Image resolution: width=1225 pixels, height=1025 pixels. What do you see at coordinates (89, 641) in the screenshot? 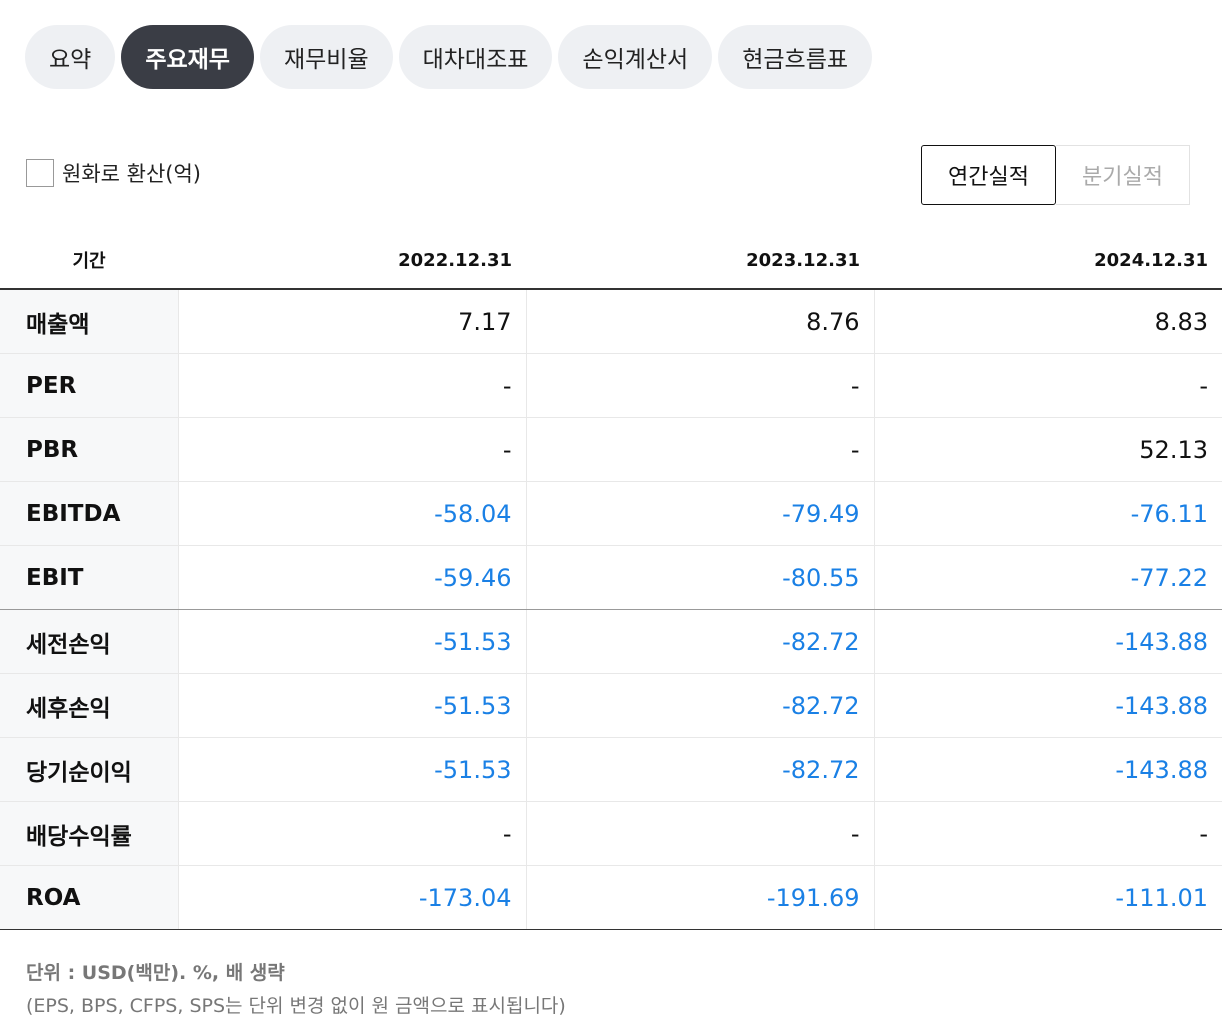
I see `row-label: 세전손익` at bounding box center [89, 641].